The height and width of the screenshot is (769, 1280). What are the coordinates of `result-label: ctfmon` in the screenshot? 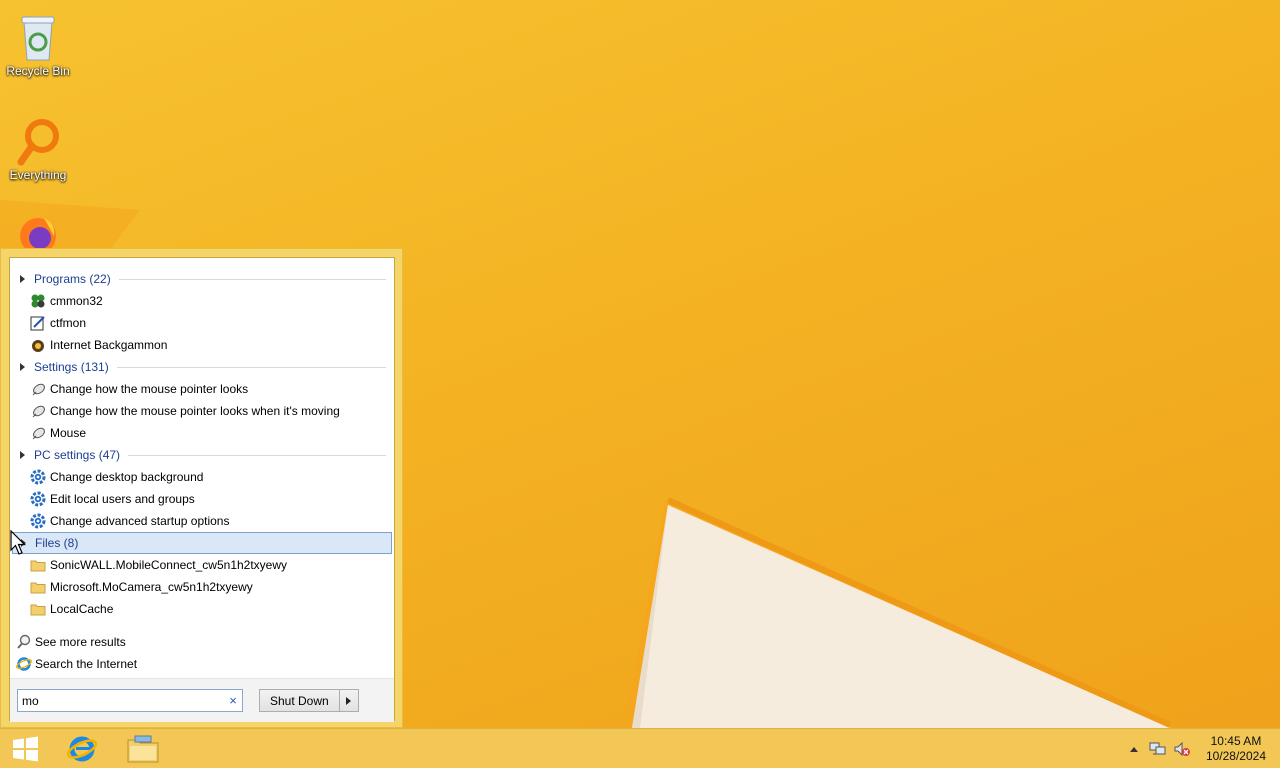 It's located at (68, 323).